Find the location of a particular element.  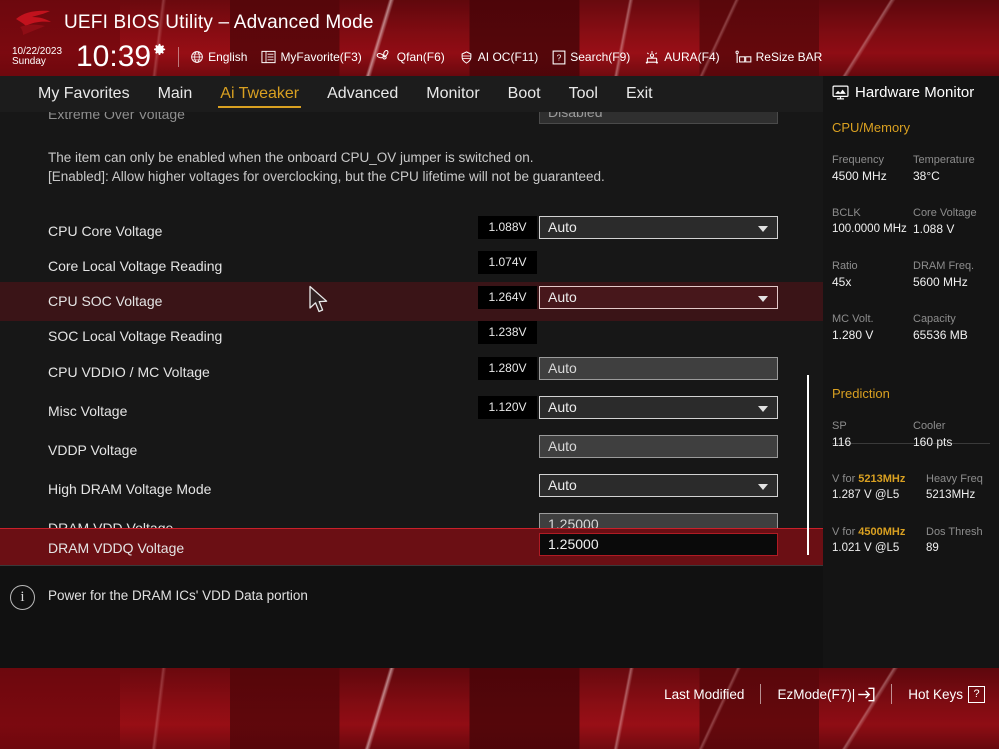

pred-sp: SP 116 is located at coordinates (842, 434).